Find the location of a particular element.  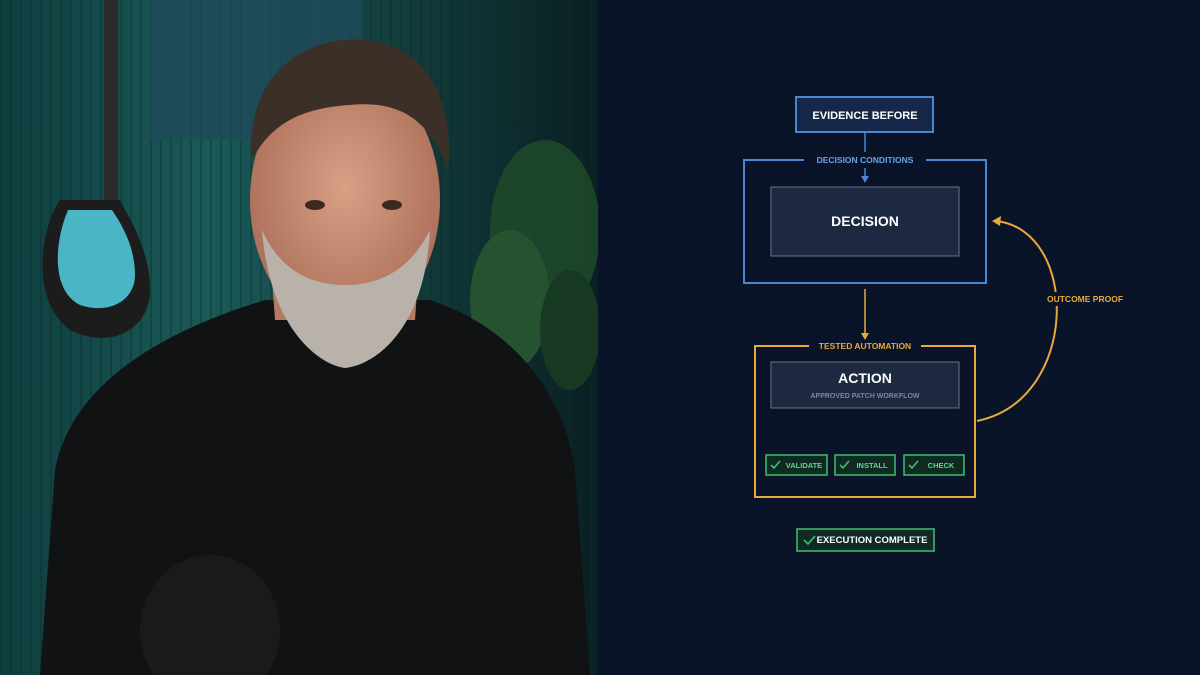

arrow-into-decision is located at coordinates (865, 179).